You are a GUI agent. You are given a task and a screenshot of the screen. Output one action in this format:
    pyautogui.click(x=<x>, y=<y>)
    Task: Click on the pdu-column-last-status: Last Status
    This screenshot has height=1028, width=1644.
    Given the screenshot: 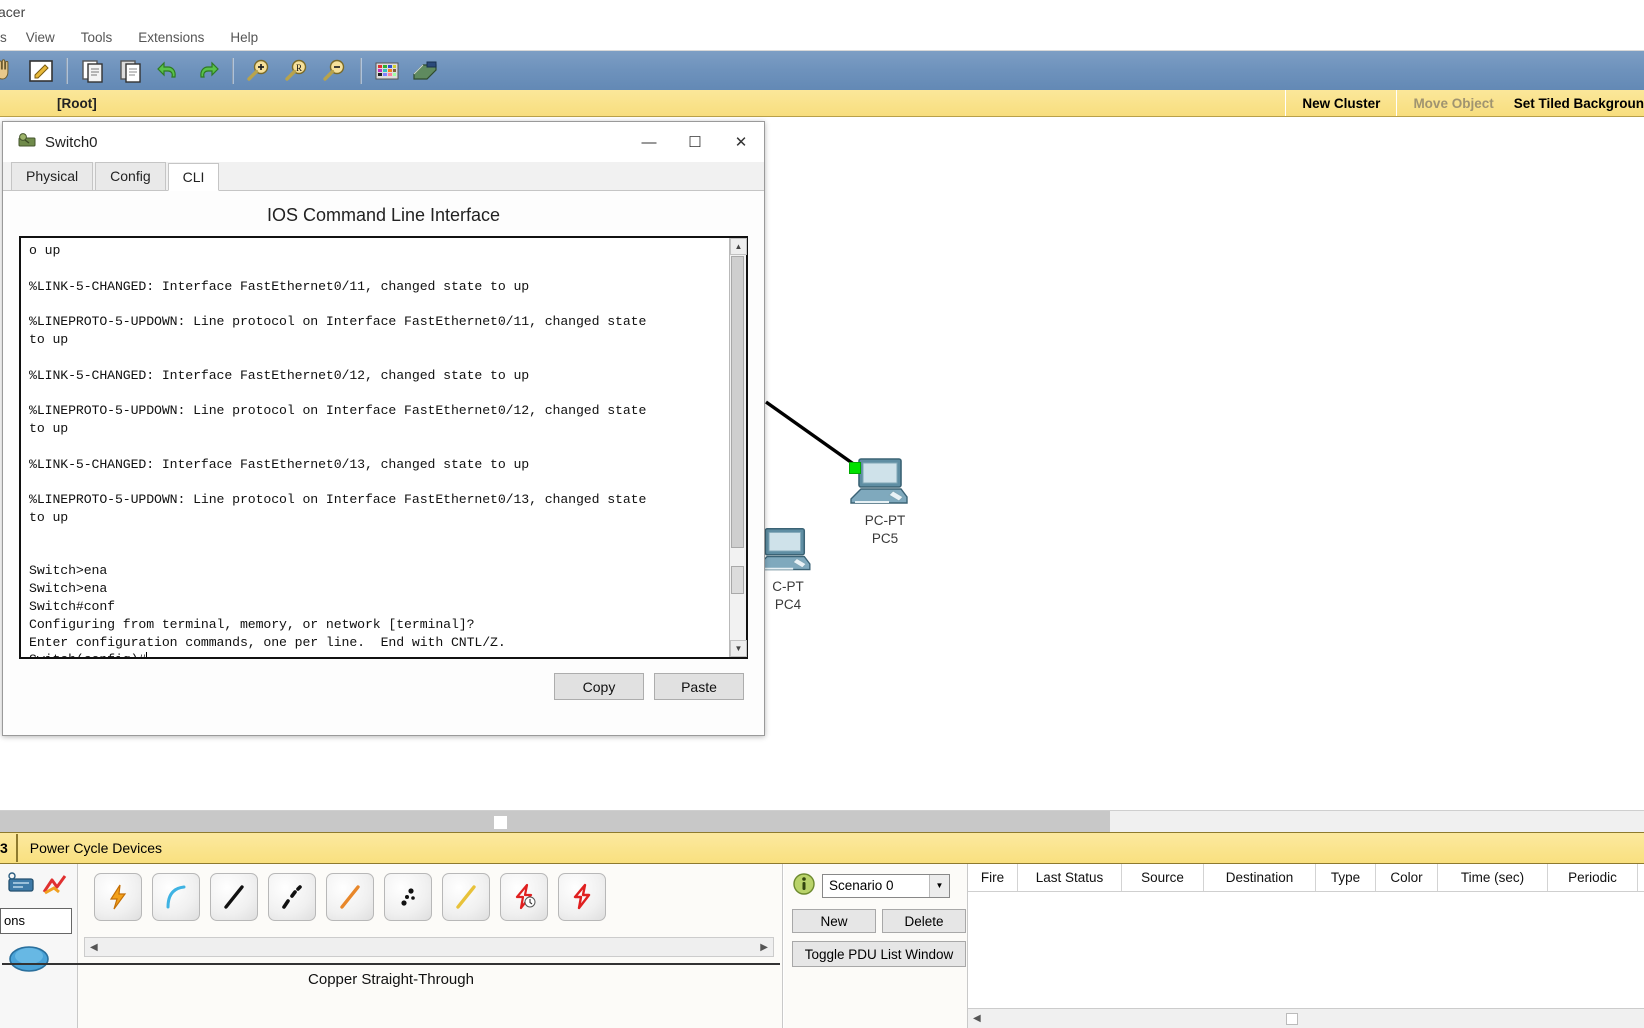 What is the action you would take?
    pyautogui.click(x=1070, y=877)
    